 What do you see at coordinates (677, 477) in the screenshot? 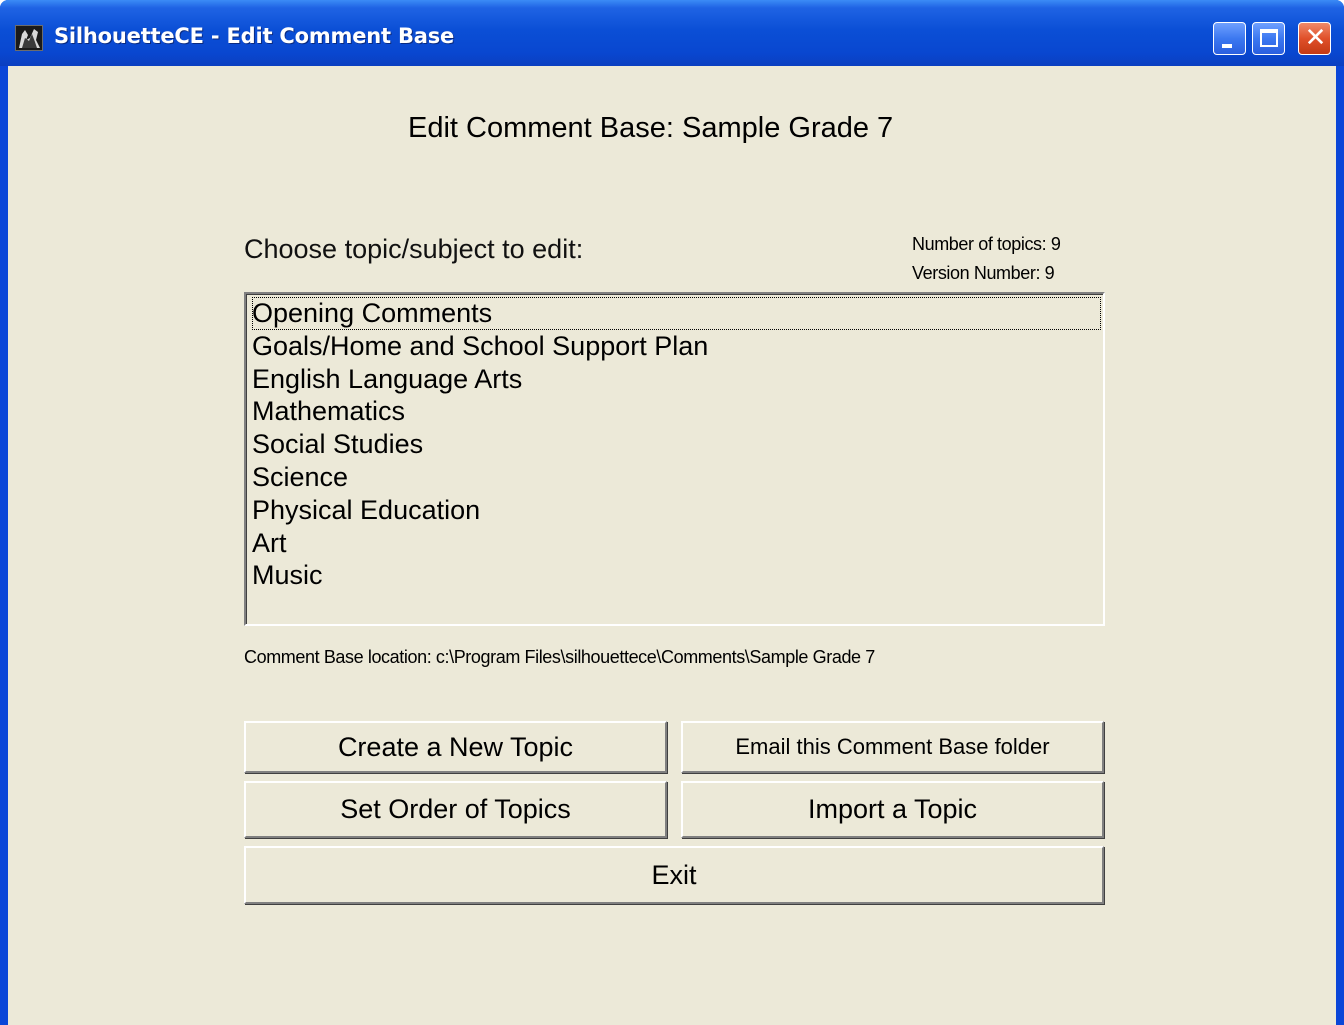
I see `topic-list-item: Science` at bounding box center [677, 477].